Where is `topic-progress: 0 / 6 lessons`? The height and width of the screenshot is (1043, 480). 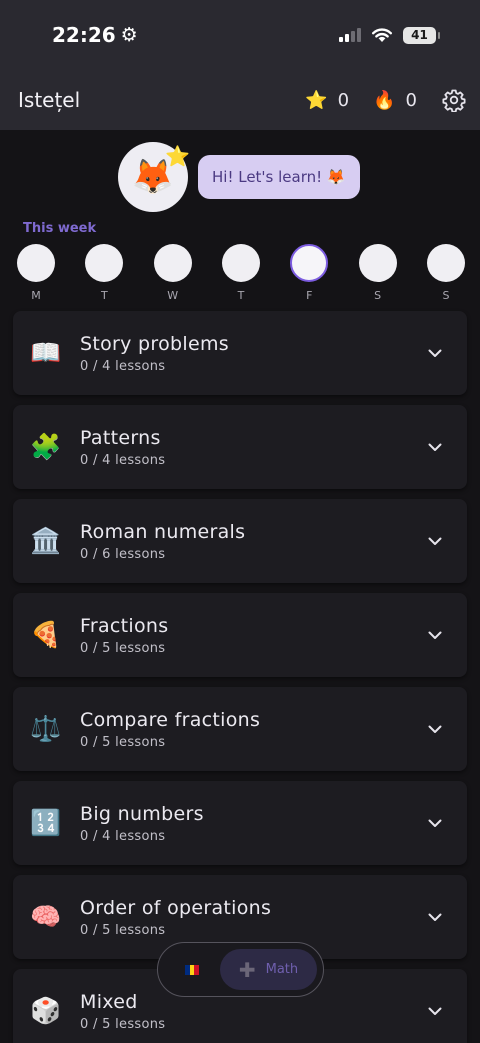 topic-progress: 0 / 6 lessons is located at coordinates (123, 554).